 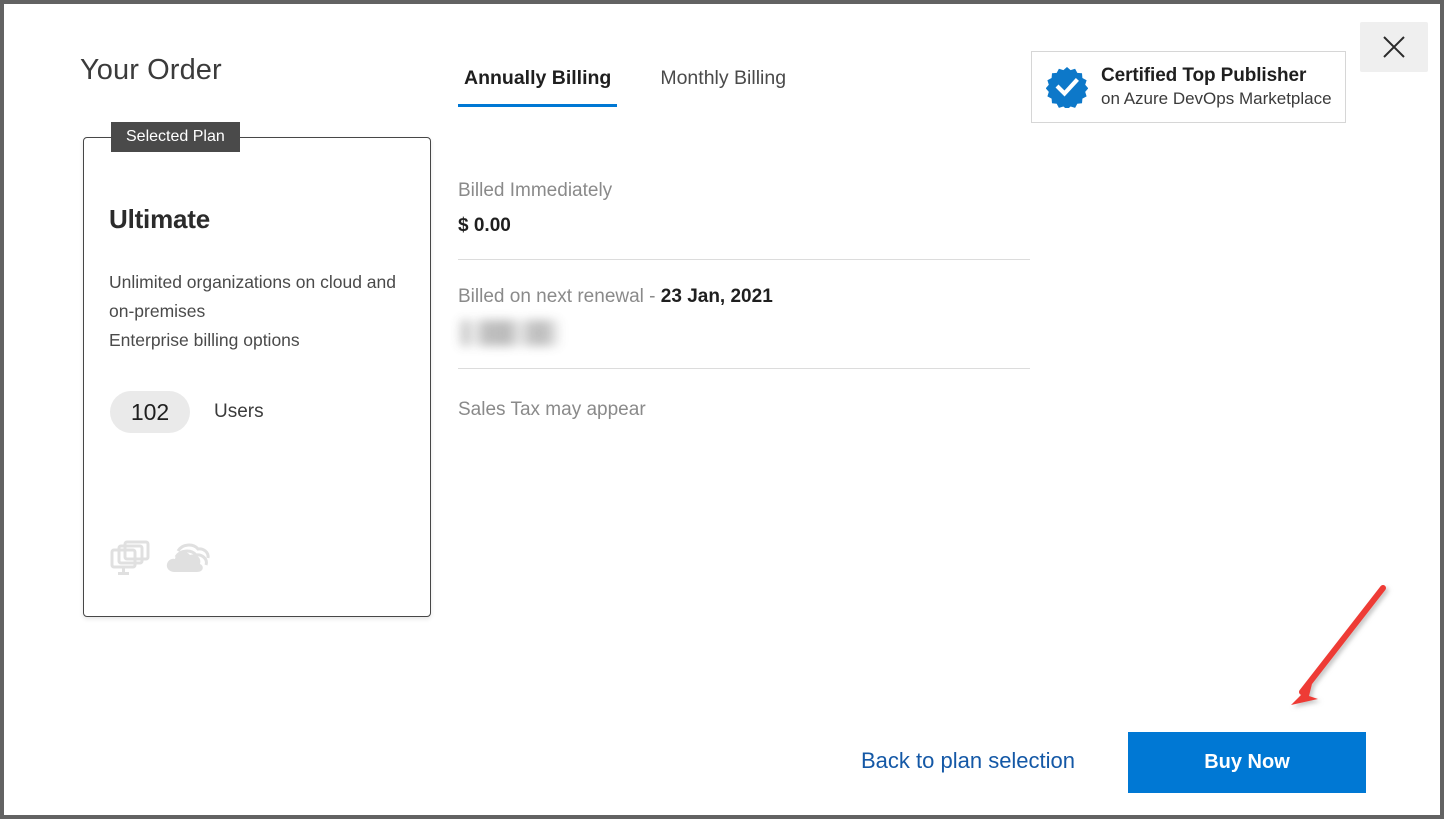 I want to click on on-premises-servers-icon, so click(x=130, y=559).